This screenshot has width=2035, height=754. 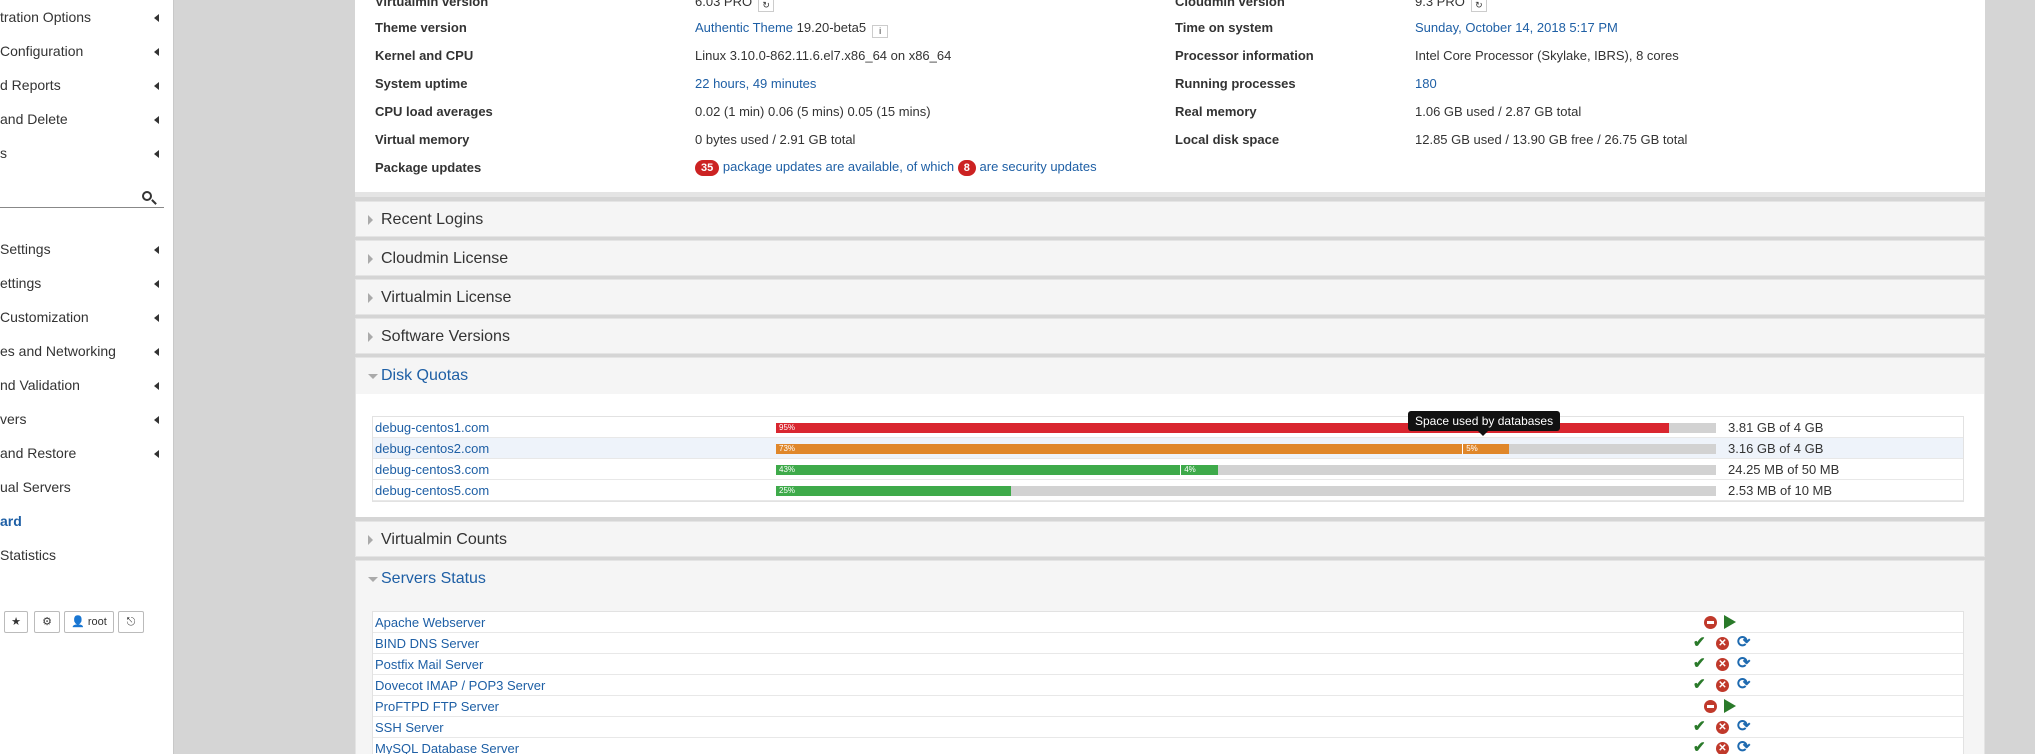 I want to click on sidebar-item: and Delete, so click(x=86, y=121).